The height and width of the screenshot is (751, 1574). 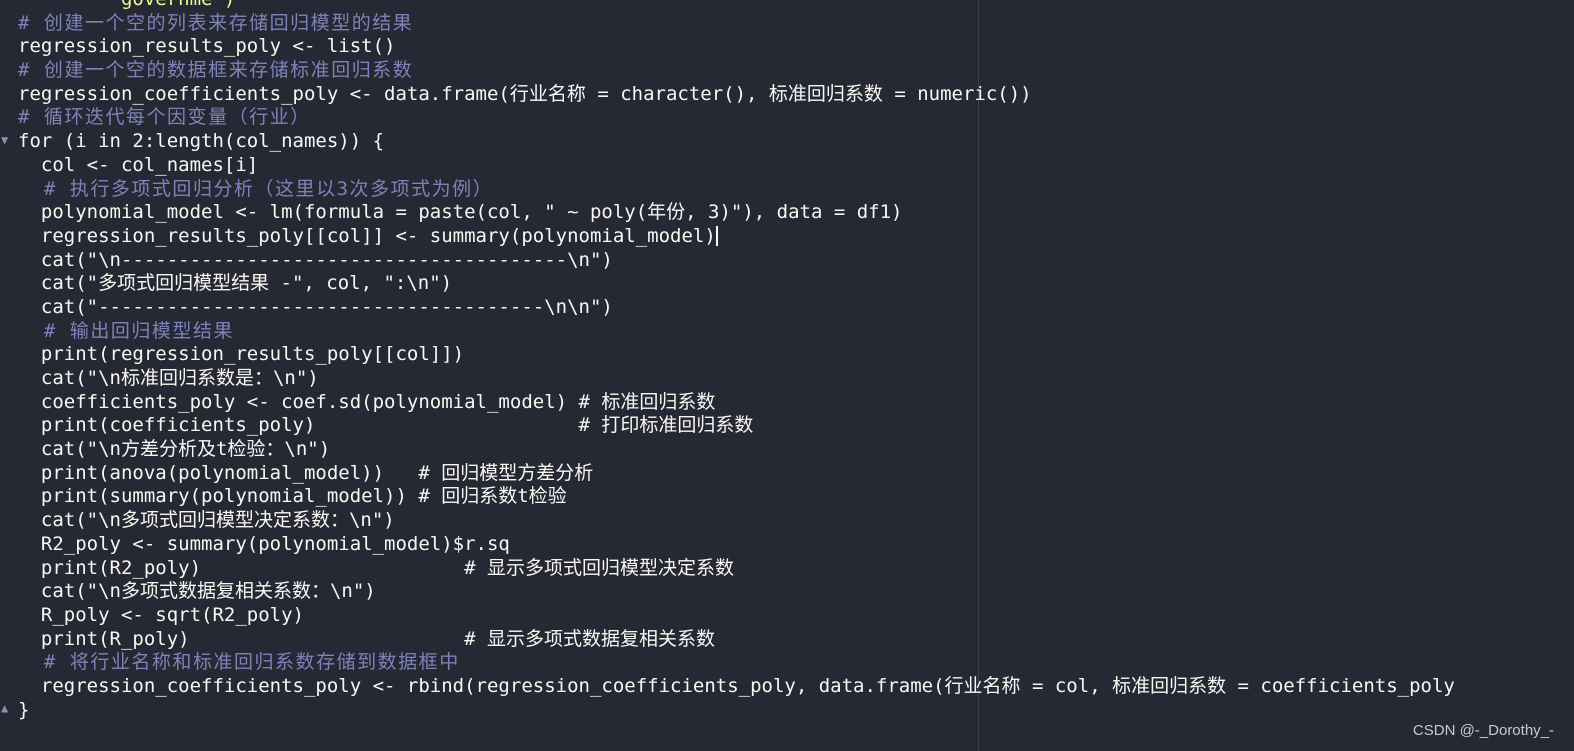 What do you see at coordinates (168, 378) in the screenshot?
I see `code-line: cat("\n标准回归系数是：\n")` at bounding box center [168, 378].